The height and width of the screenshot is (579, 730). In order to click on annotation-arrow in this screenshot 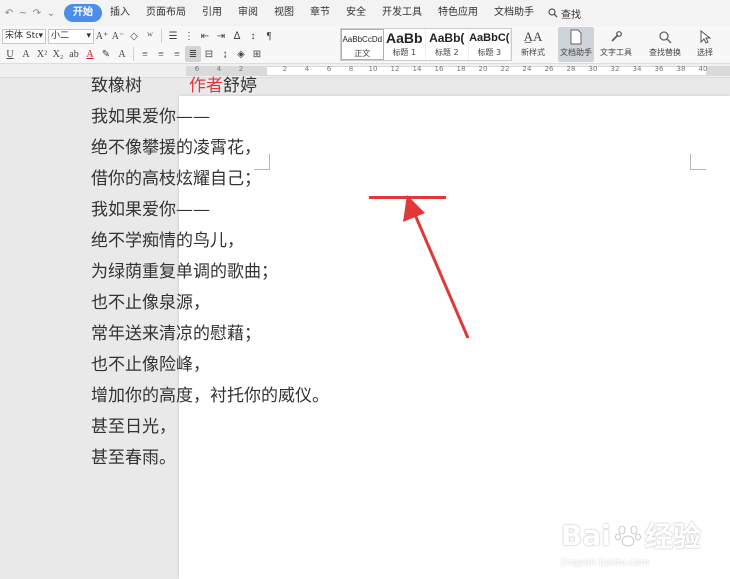, I will do `click(436, 267)`.